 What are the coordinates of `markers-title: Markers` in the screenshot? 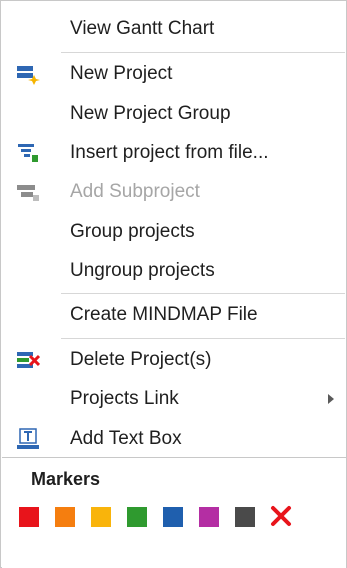 It's located at (66, 479).